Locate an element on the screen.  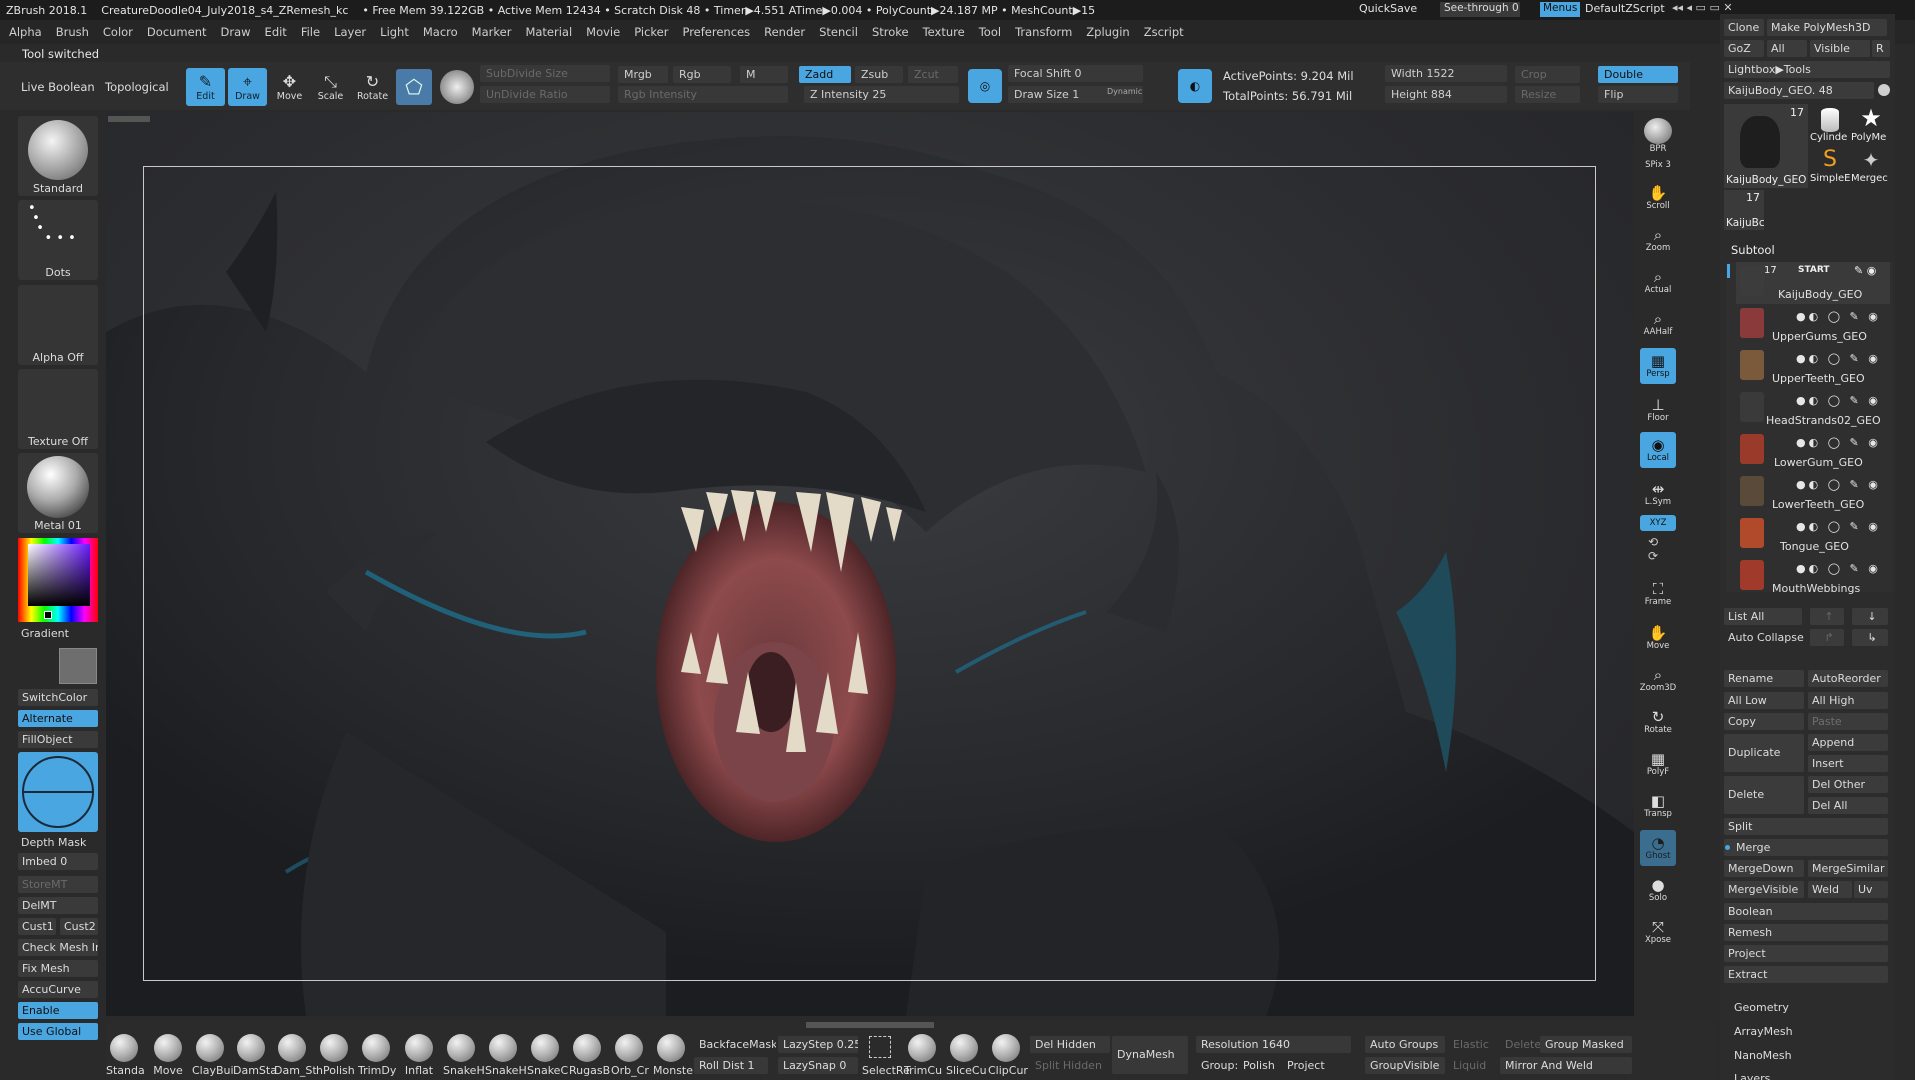
menu-draw: Draw is located at coordinates (236, 32).